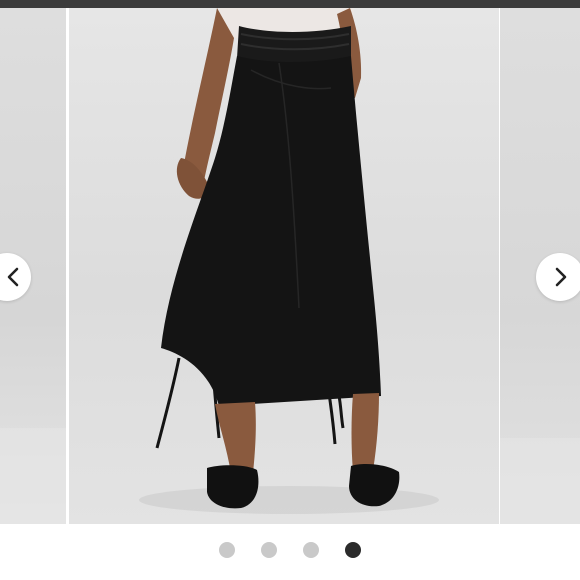 The height and width of the screenshot is (580, 580). What do you see at coordinates (290, 550) in the screenshot?
I see `carousel-pagination` at bounding box center [290, 550].